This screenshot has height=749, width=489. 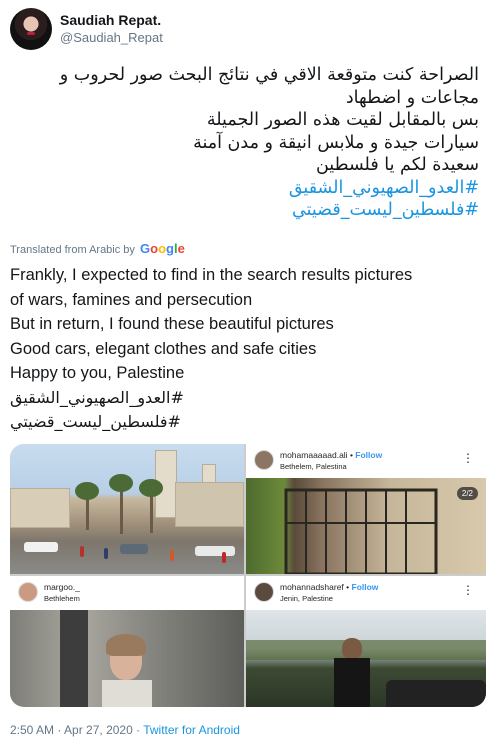 What do you see at coordinates (191, 730) in the screenshot?
I see `tweet-source-link: Twitter for Android` at bounding box center [191, 730].